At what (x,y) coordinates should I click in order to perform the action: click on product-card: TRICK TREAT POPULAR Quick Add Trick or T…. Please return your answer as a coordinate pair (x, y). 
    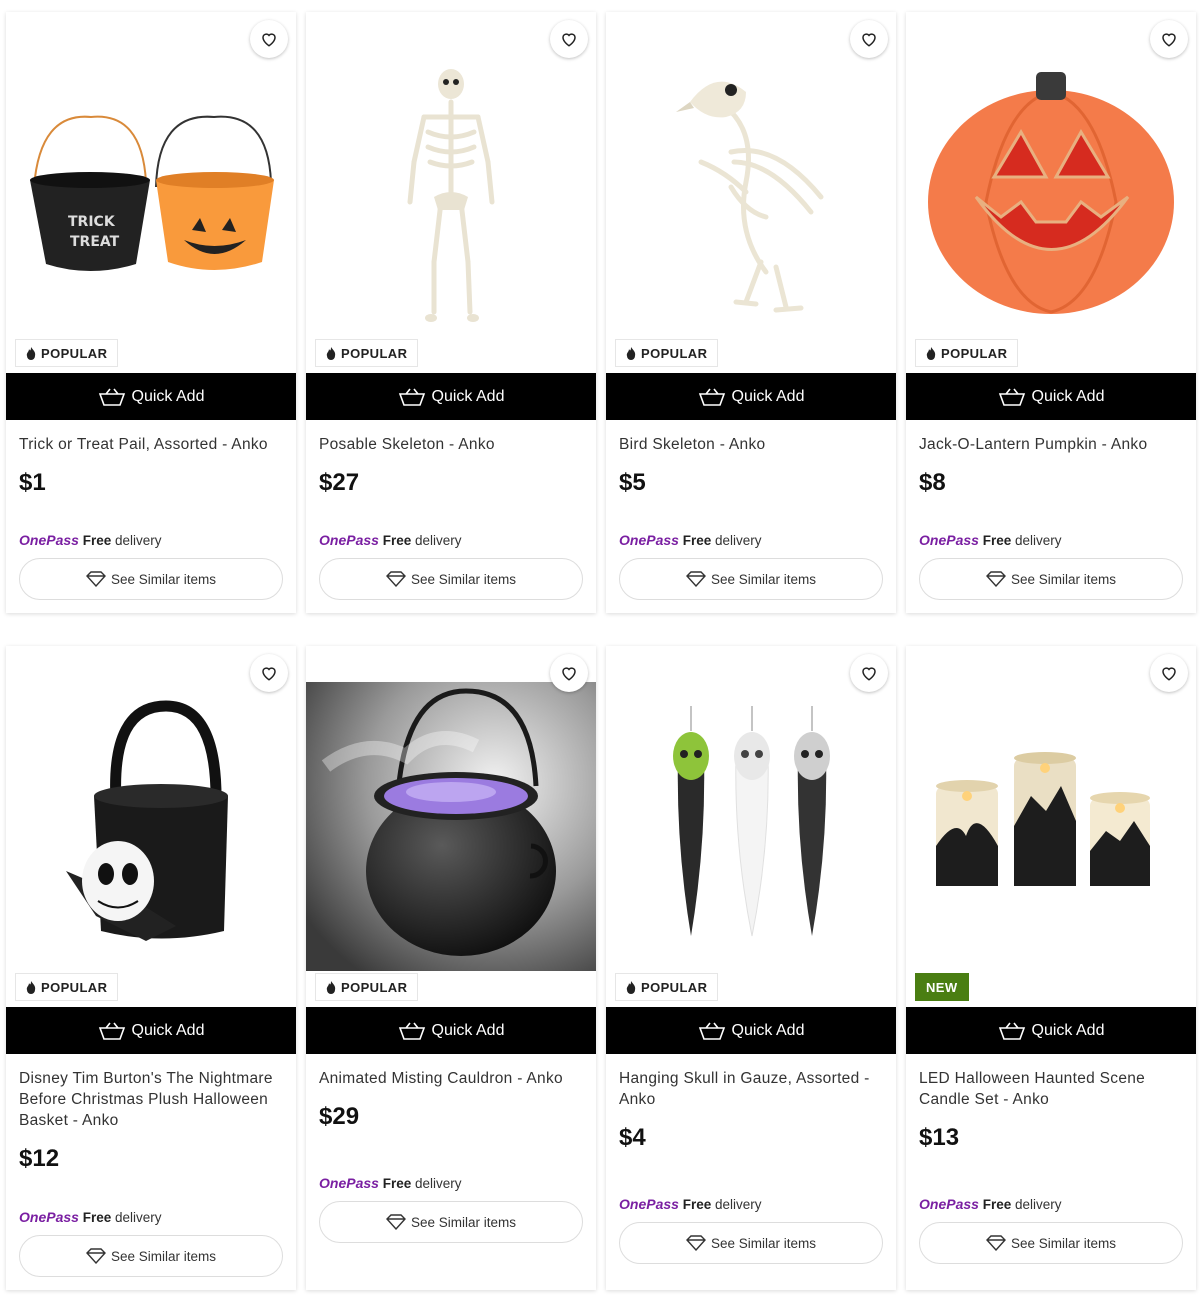
    Looking at the image, I should click on (151, 312).